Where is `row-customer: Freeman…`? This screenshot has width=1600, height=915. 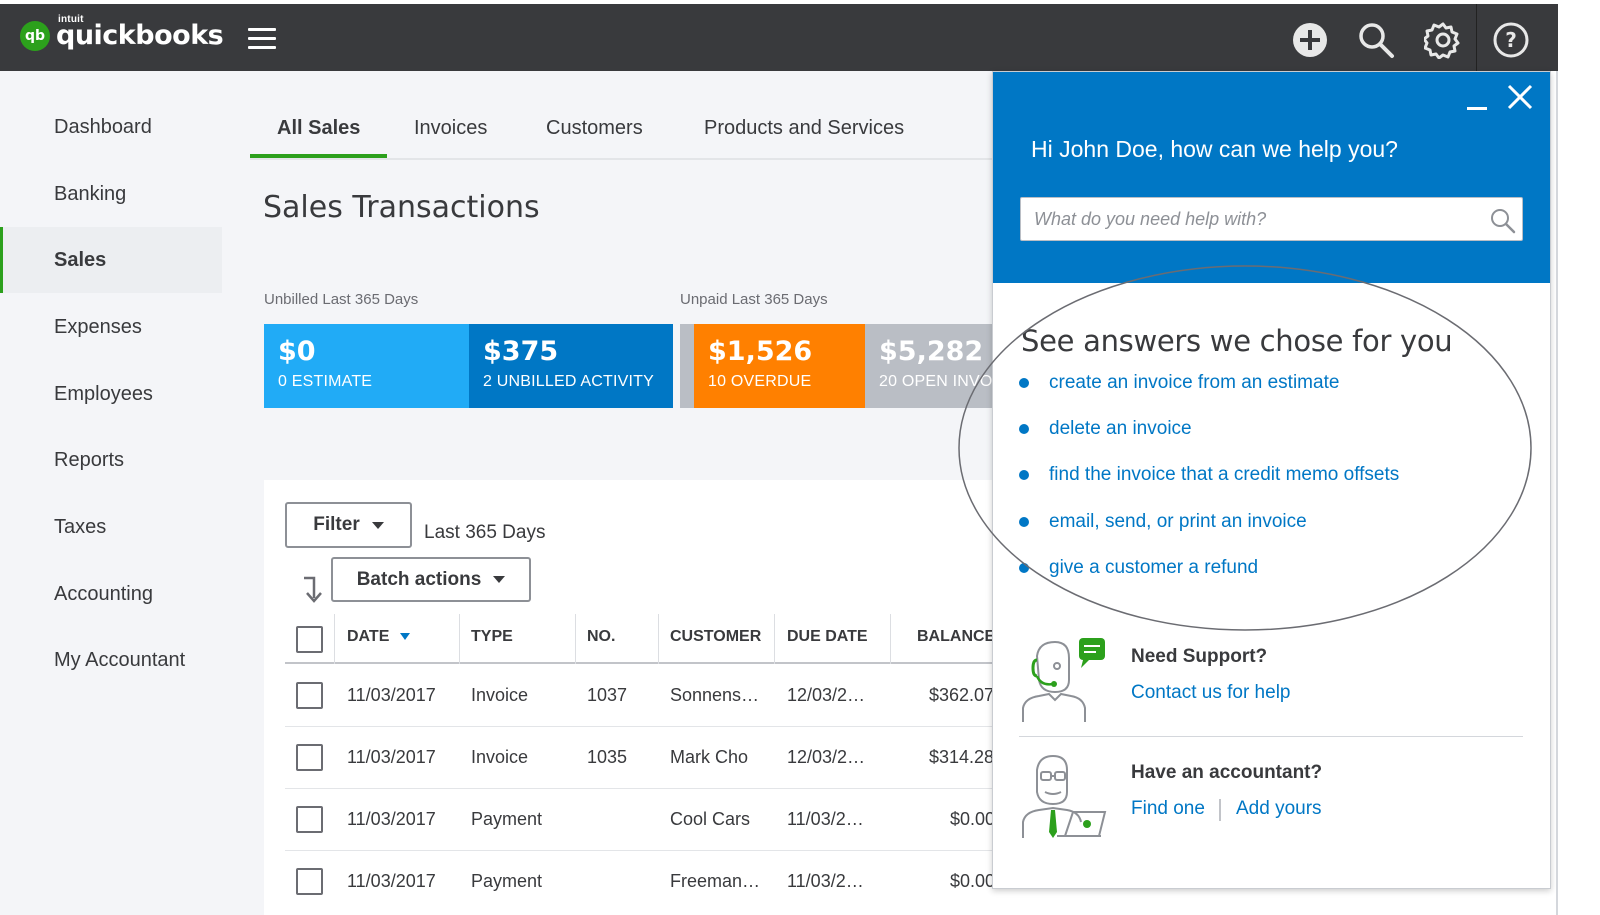
row-customer: Freeman… is located at coordinates (715, 881).